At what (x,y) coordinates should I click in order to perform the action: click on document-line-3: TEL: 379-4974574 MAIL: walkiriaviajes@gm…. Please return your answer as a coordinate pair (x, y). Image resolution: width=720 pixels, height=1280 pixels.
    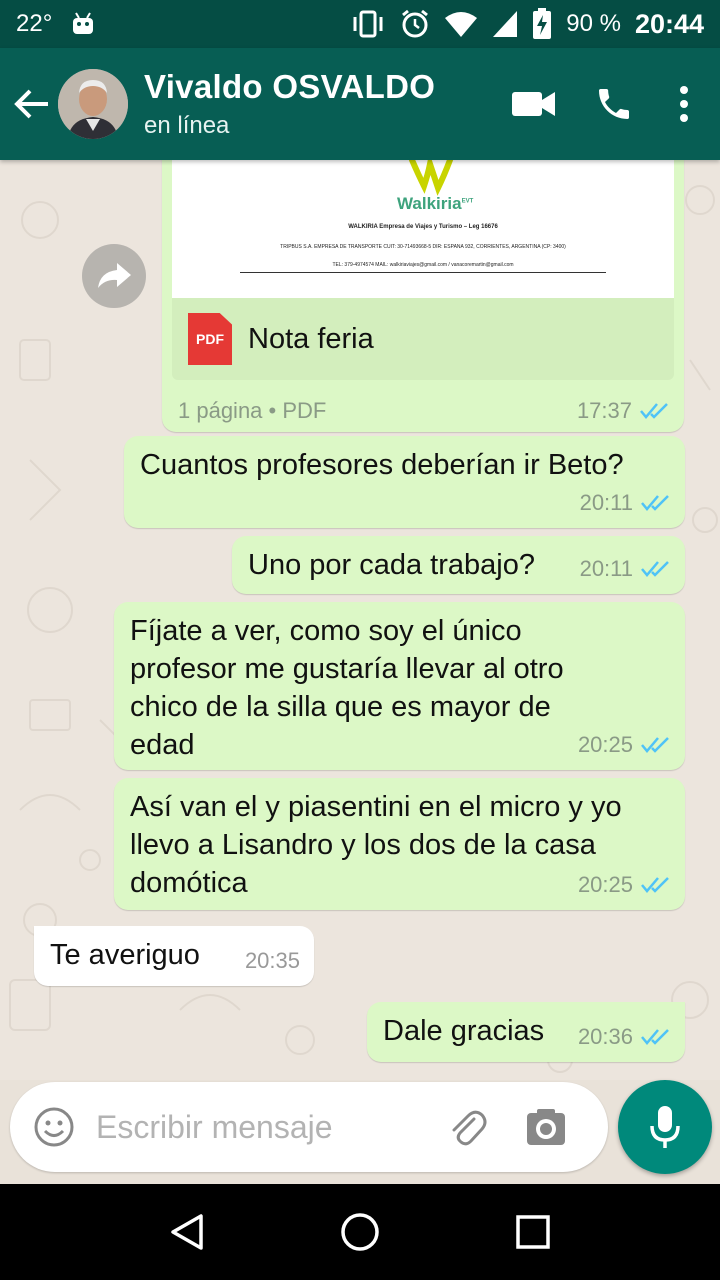
    Looking at the image, I should click on (423, 265).